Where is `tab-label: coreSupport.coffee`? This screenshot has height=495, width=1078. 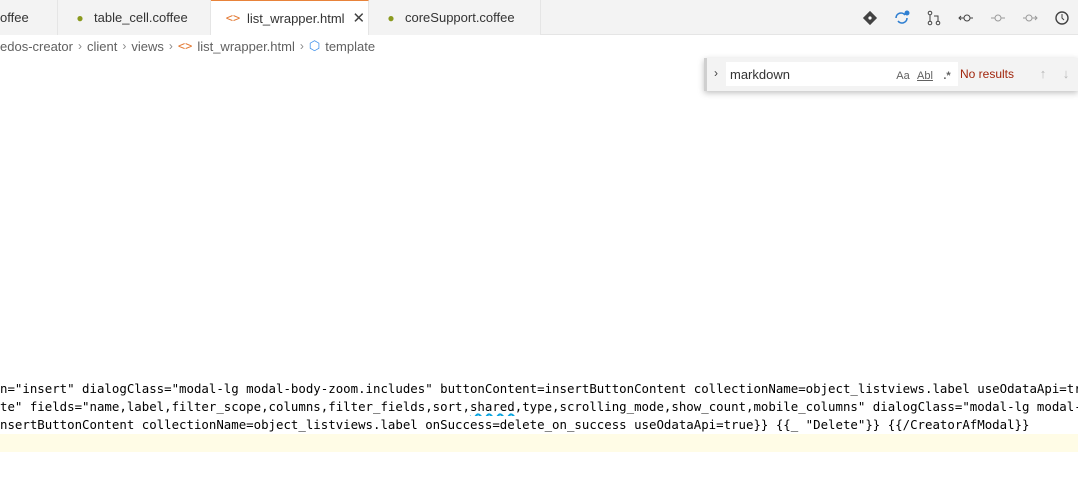
tab-label: coreSupport.coffee is located at coordinates (460, 17).